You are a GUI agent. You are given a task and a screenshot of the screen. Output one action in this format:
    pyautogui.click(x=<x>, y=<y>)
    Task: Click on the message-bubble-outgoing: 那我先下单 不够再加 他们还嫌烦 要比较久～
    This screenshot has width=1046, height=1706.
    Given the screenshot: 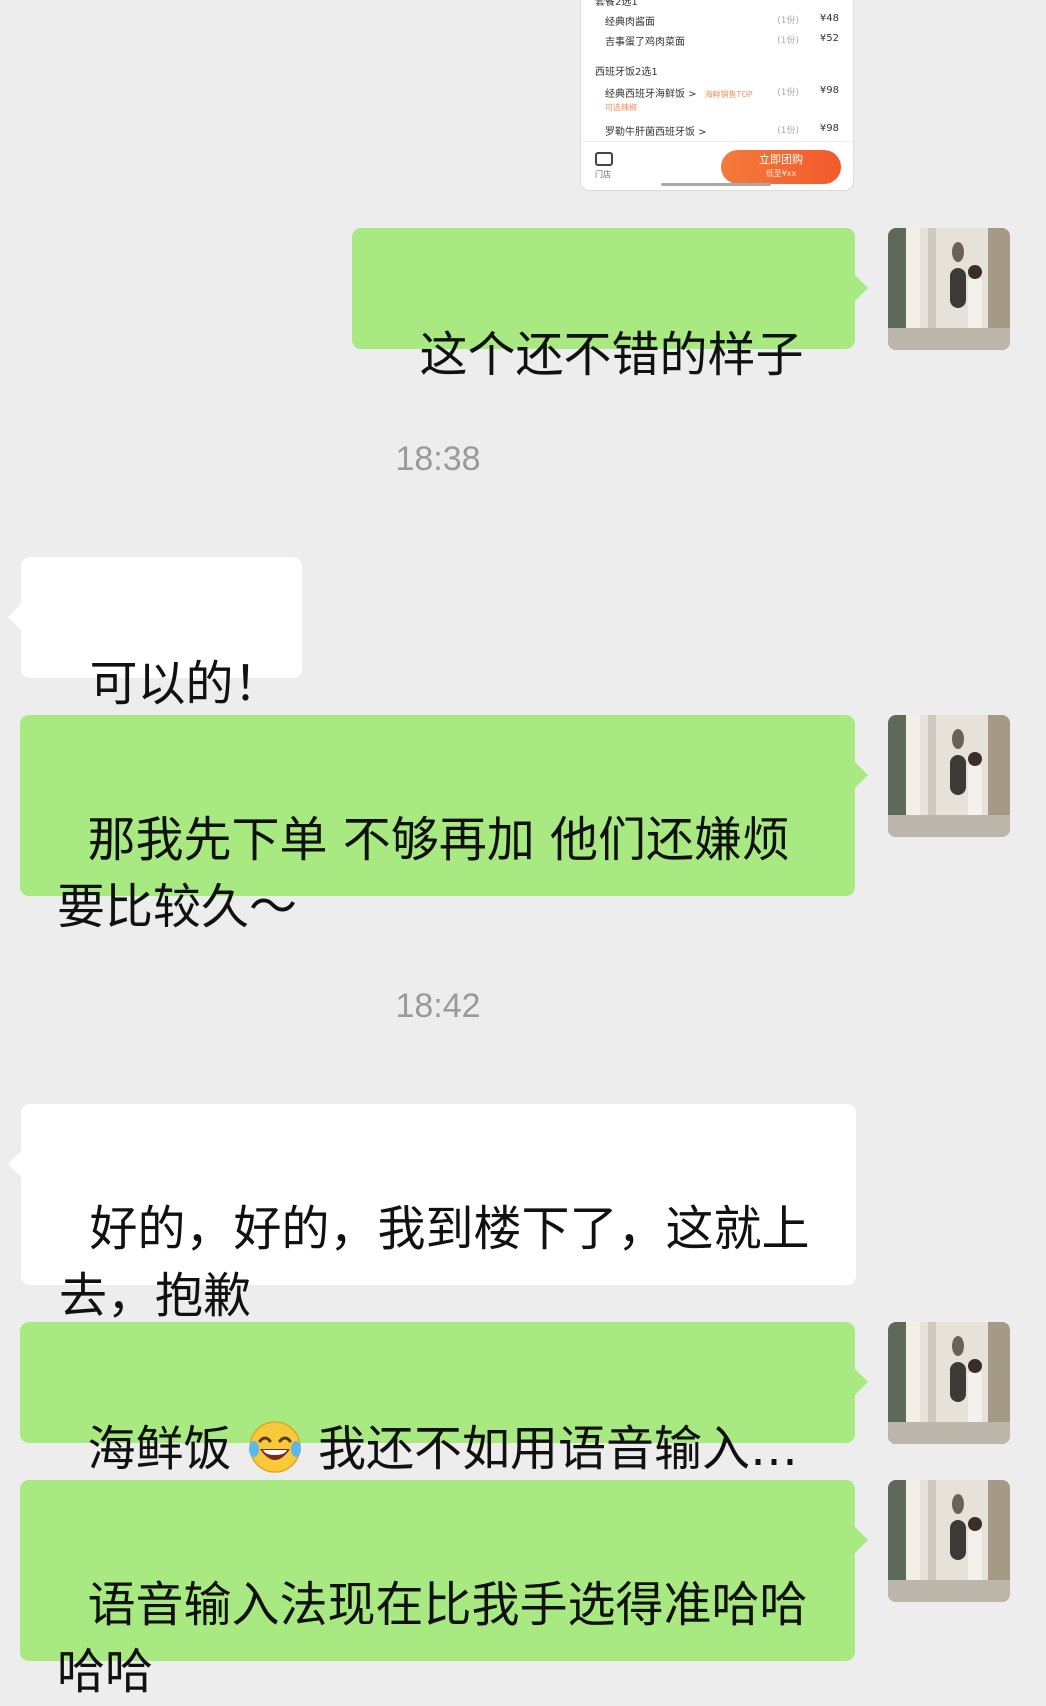 What is the action you would take?
    pyautogui.click(x=444, y=825)
    